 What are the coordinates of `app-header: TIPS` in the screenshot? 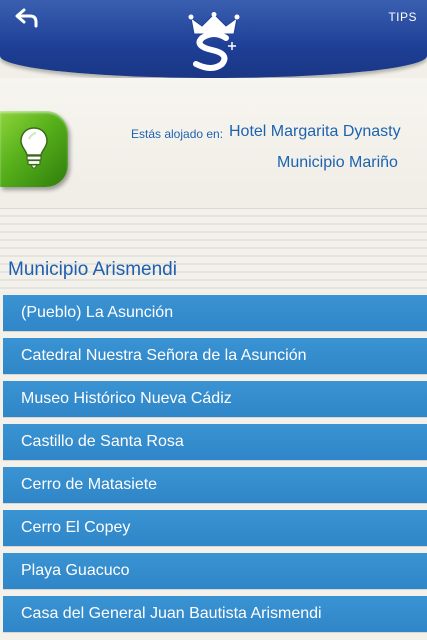 It's located at (213, 39).